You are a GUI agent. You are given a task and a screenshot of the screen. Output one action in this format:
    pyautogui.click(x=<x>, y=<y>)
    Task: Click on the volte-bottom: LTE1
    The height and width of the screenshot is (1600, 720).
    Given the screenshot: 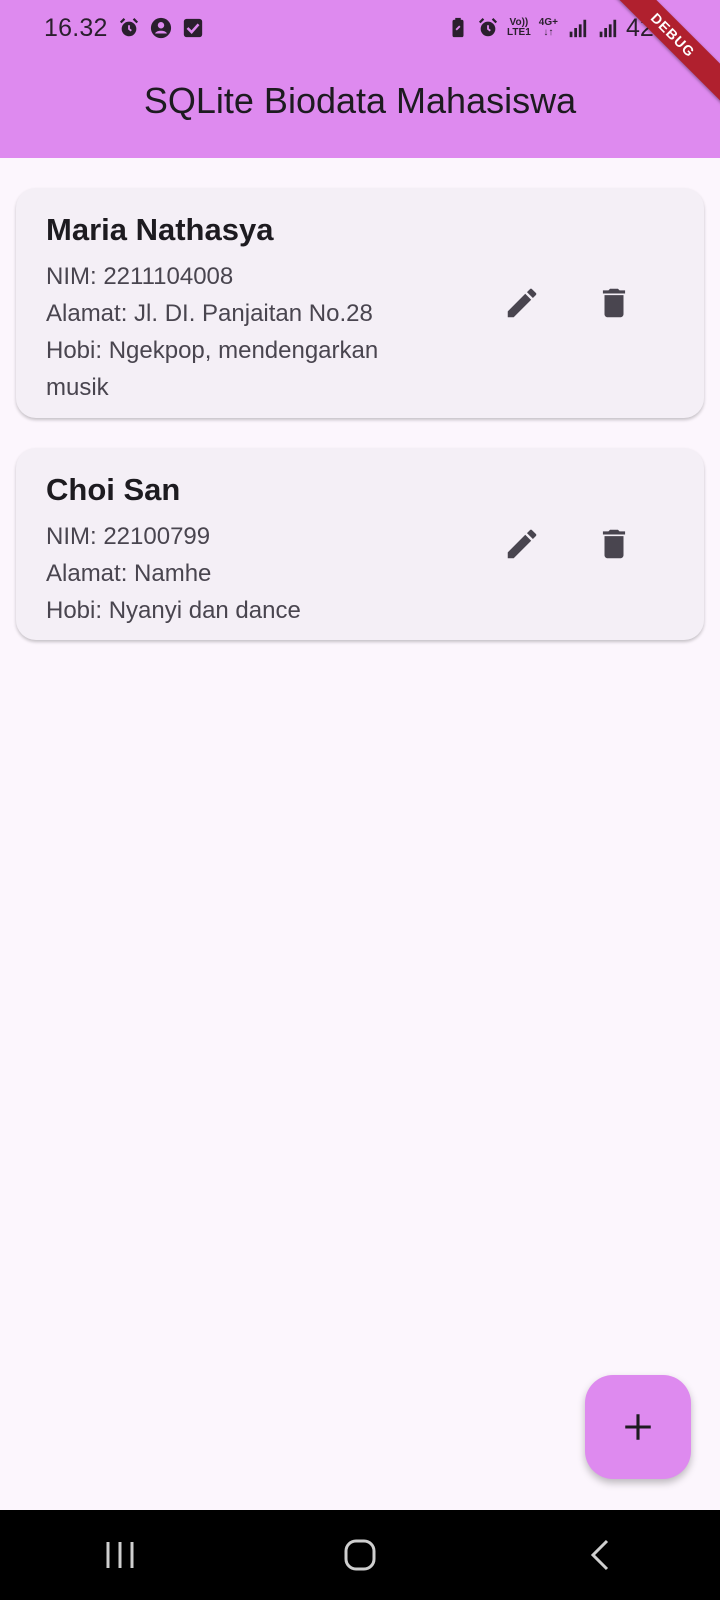 What is the action you would take?
    pyautogui.click(x=519, y=32)
    